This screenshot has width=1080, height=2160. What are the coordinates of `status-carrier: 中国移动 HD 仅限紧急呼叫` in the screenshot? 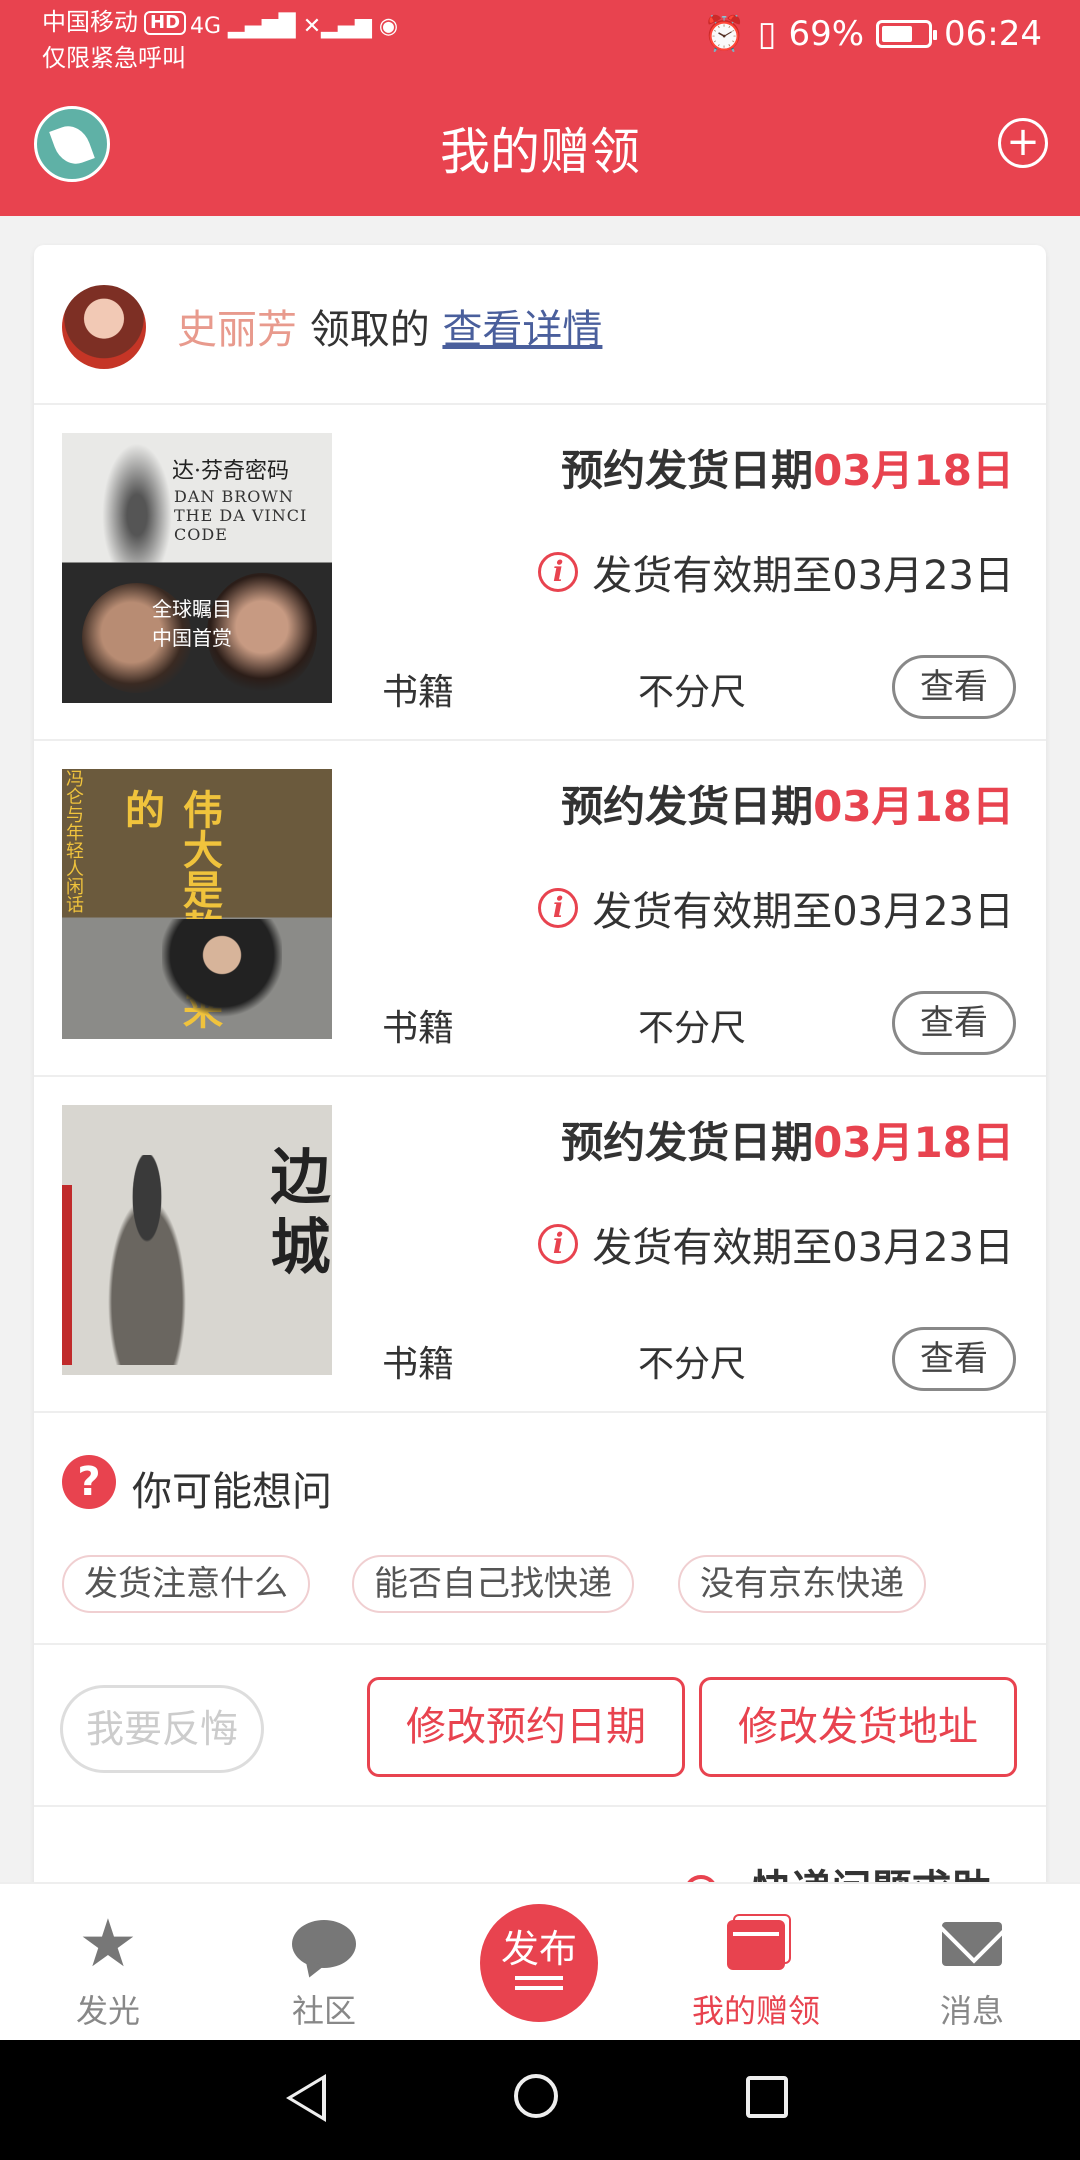 It's located at (114, 40).